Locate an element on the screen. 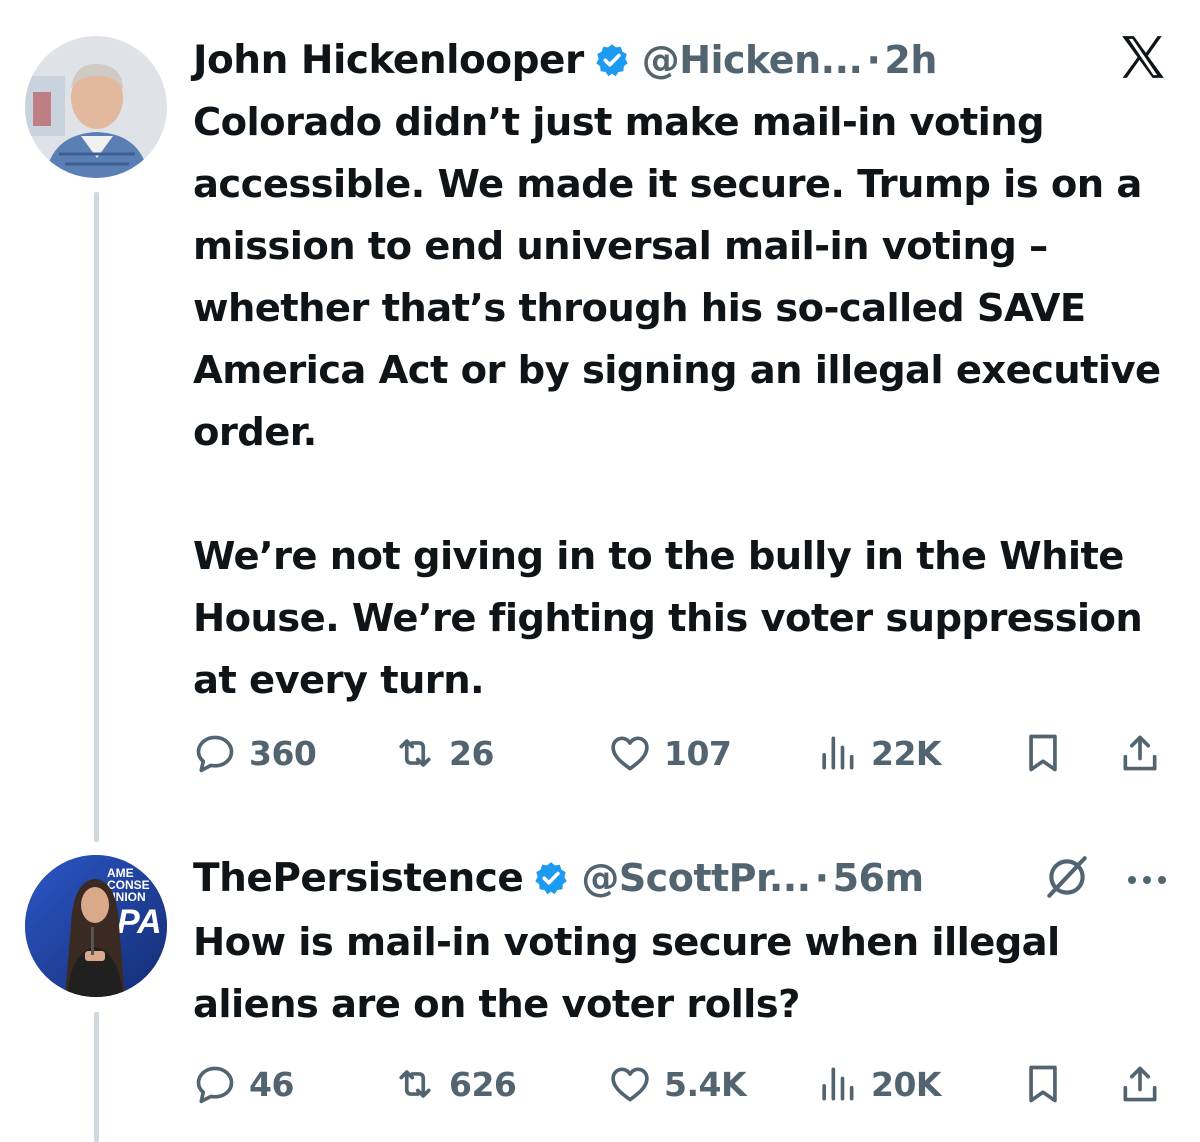  views-count: 20K is located at coordinates (906, 1084).